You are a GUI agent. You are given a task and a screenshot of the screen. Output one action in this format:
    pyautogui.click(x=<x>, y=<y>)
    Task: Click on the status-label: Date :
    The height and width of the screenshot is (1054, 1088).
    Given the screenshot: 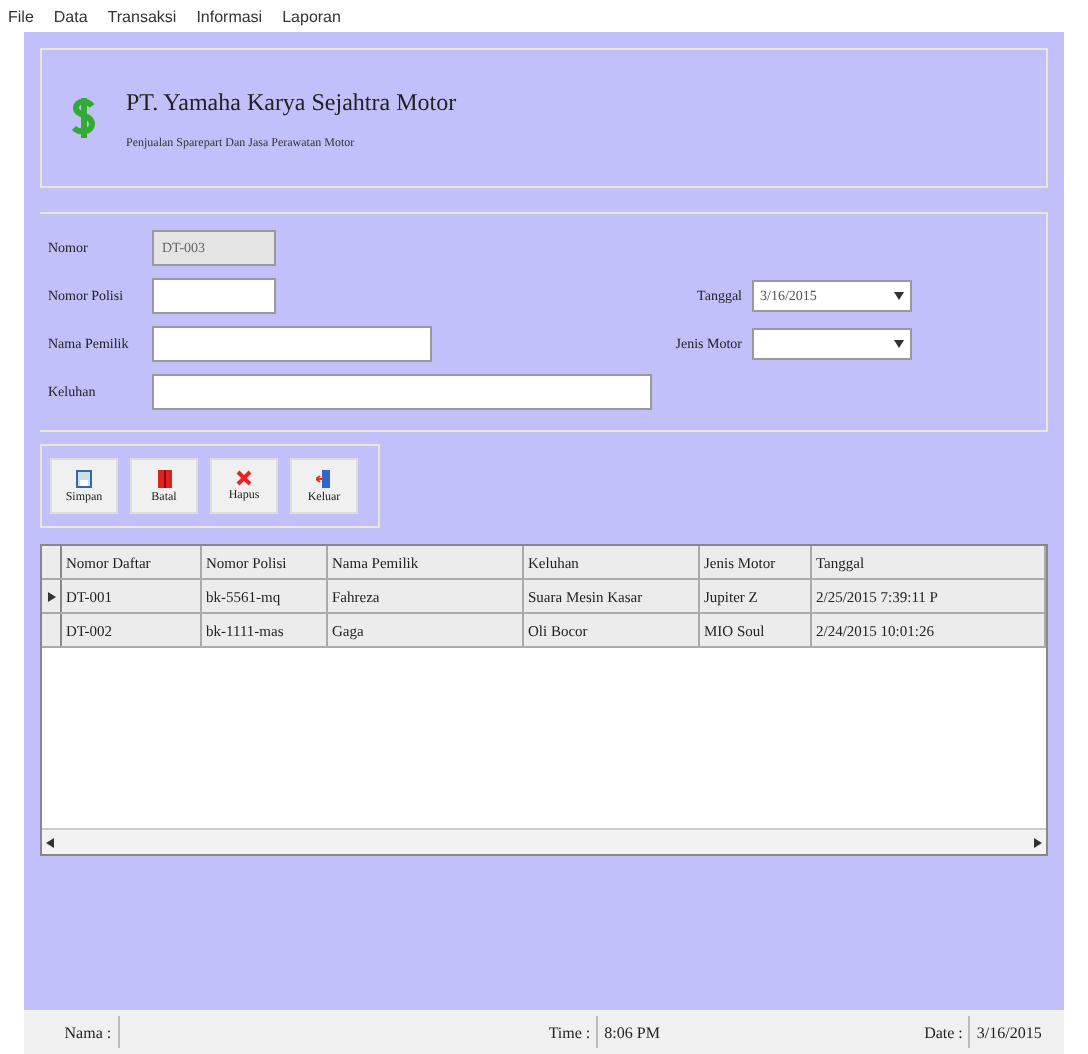 What is the action you would take?
    pyautogui.click(x=943, y=1032)
    